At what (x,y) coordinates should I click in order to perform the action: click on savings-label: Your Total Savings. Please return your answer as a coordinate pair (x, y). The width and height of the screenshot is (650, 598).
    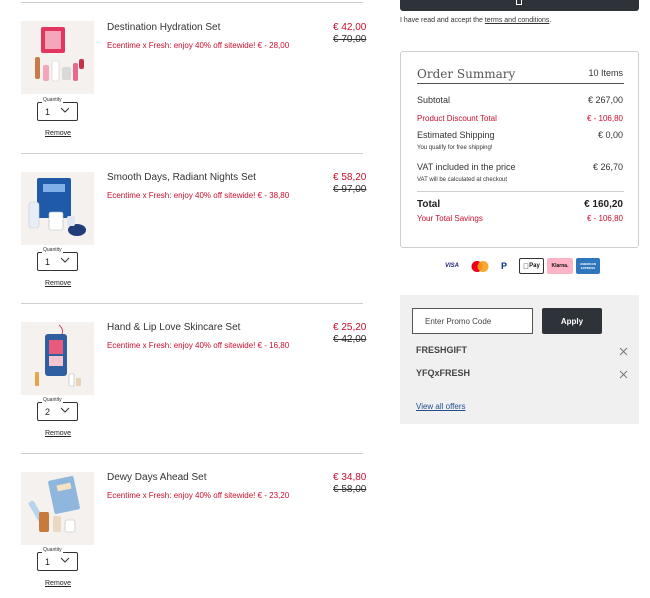
    Looking at the image, I should click on (450, 218).